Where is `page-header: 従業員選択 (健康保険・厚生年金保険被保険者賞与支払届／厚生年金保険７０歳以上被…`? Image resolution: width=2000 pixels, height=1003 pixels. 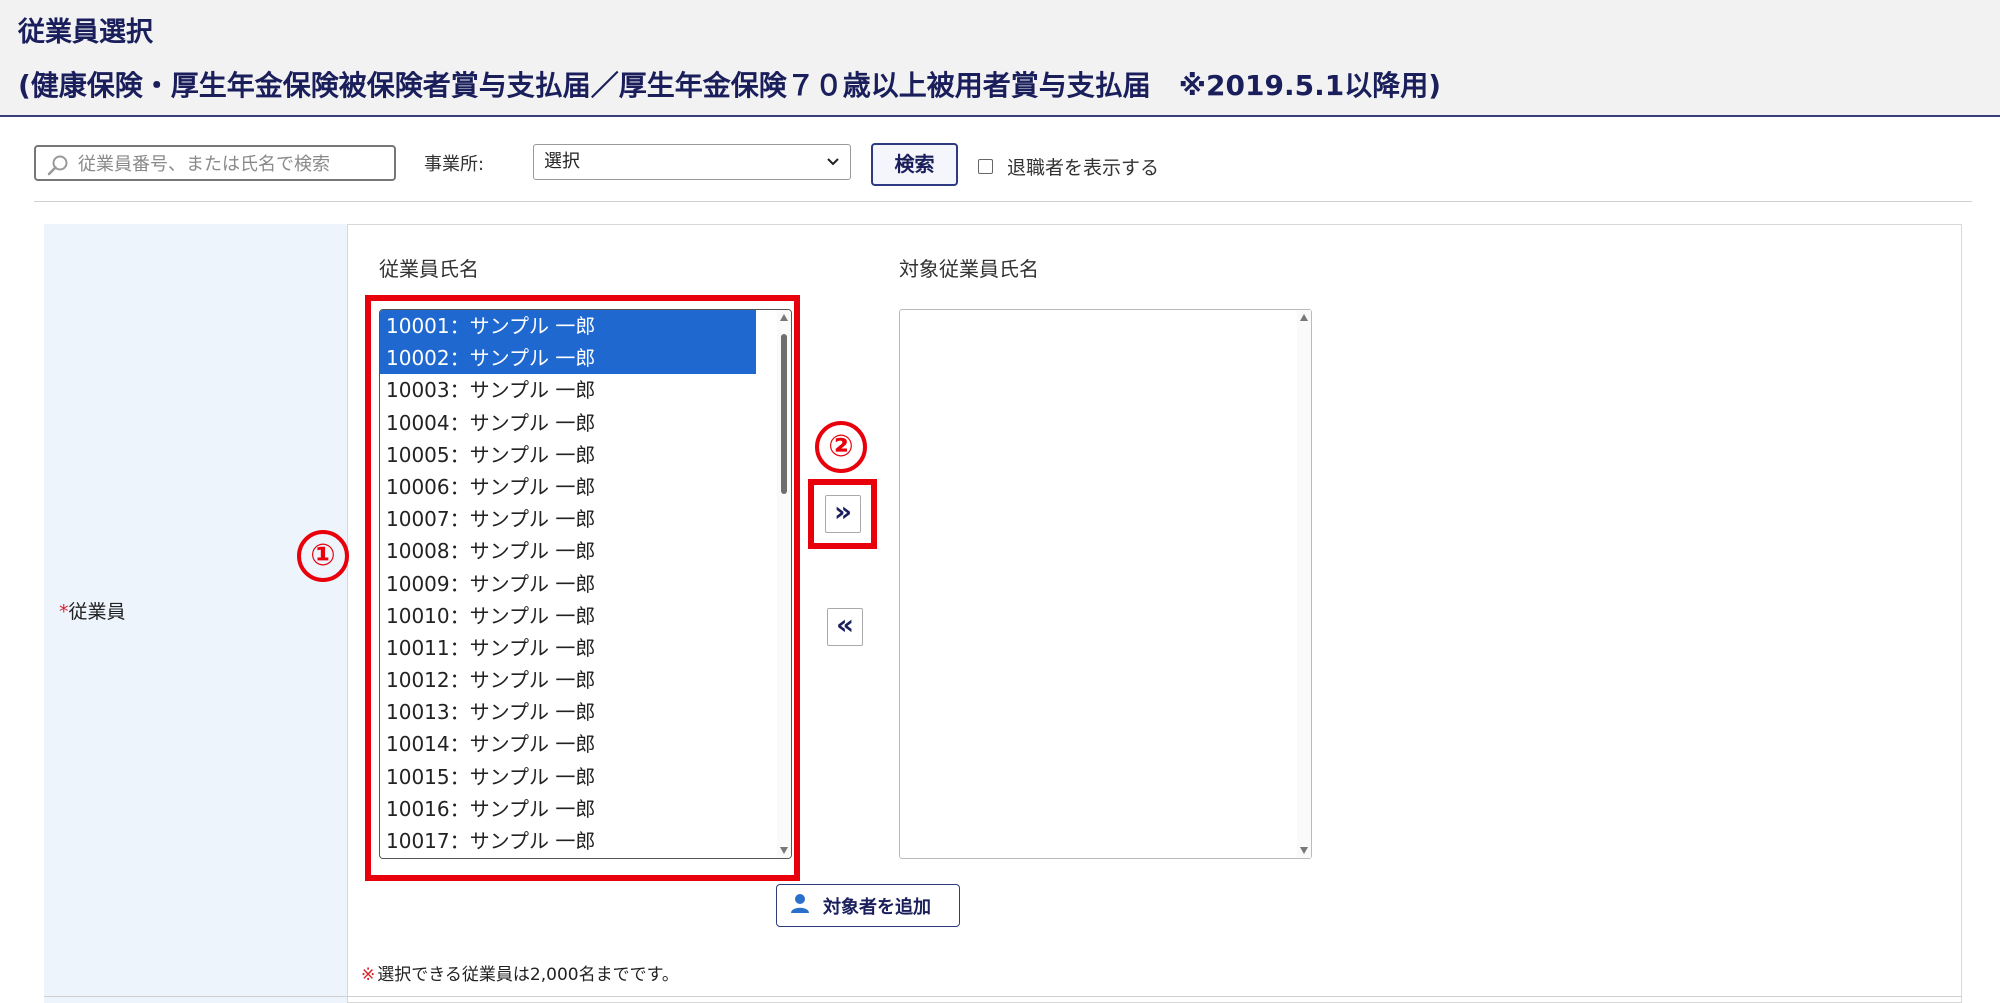 page-header: 従業員選択 (健康保険・厚生年金保険被保険者賞与支払届／厚生年金保険７０歳以上被… is located at coordinates (1000, 58).